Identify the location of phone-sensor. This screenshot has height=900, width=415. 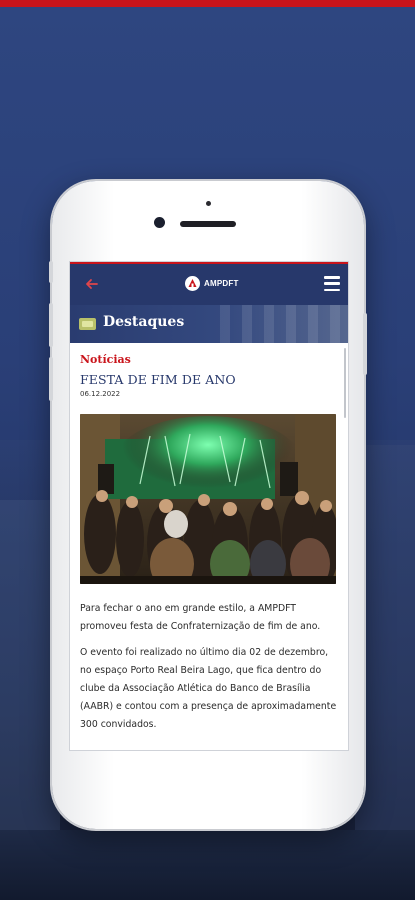
(208, 203).